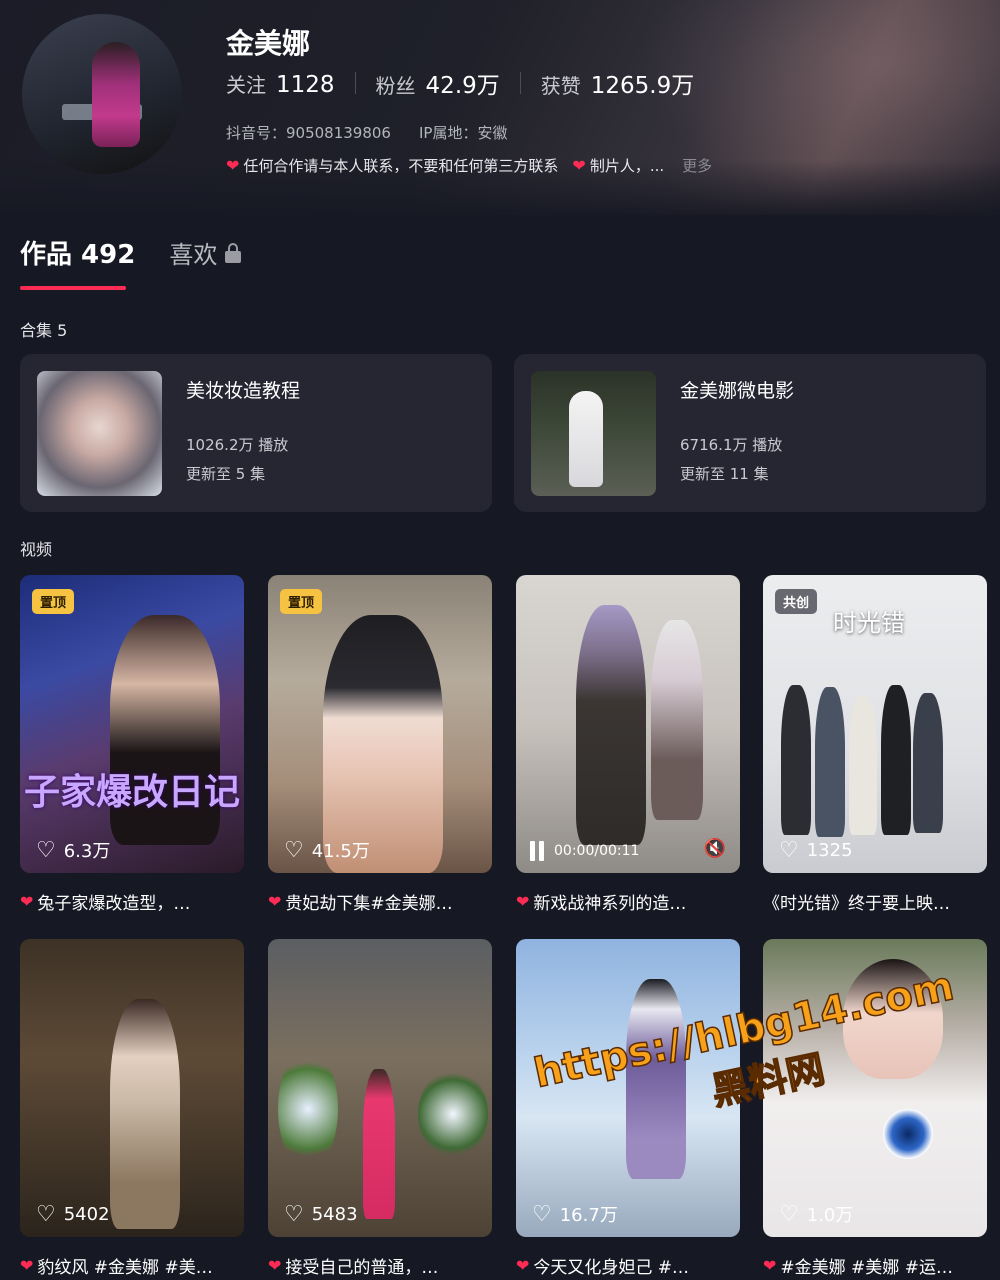 Image resolution: width=1000 pixels, height=1280 pixels. What do you see at coordinates (132, 792) in the screenshot?
I see `cover-overlay-text: 子家爆改日记` at bounding box center [132, 792].